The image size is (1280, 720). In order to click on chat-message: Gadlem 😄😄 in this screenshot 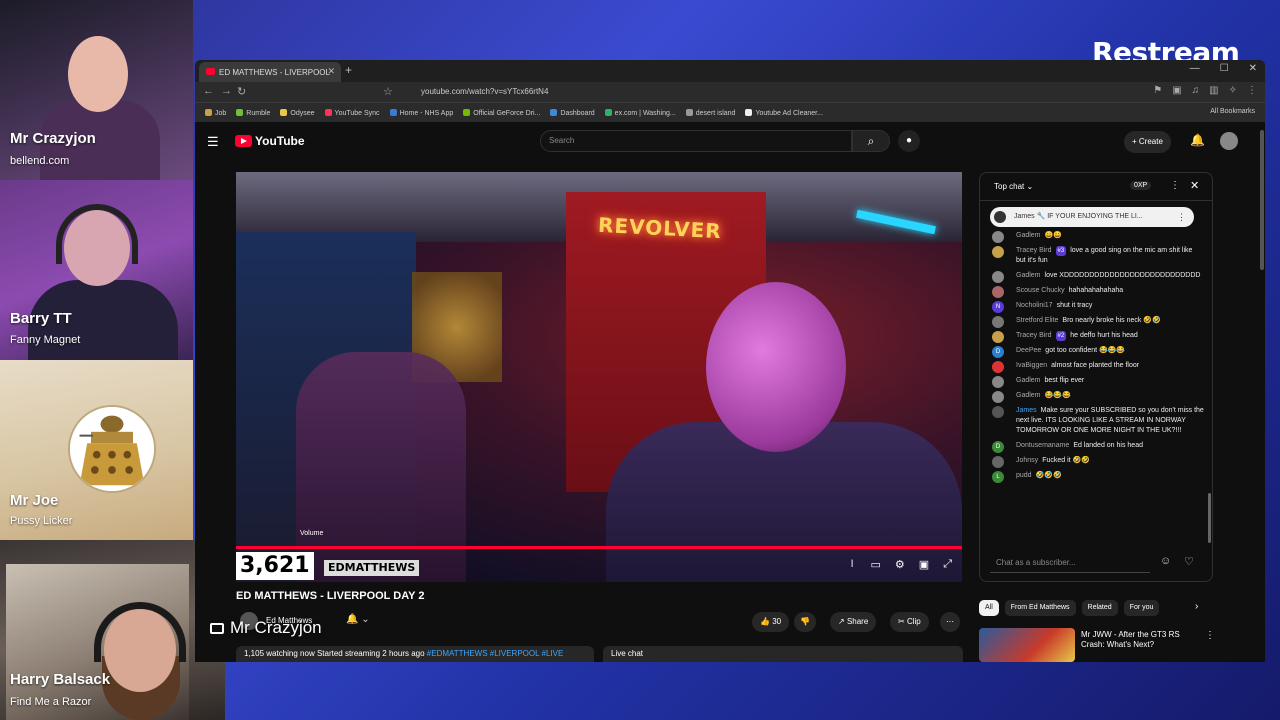, I will do `click(1096, 237)`.